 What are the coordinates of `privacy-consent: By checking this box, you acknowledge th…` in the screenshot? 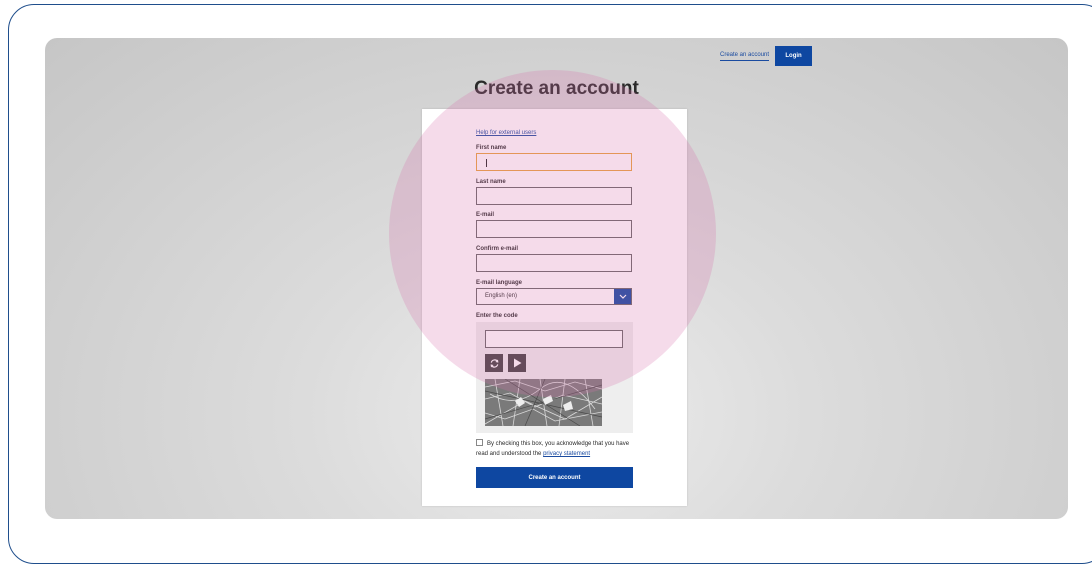 It's located at (556, 449).